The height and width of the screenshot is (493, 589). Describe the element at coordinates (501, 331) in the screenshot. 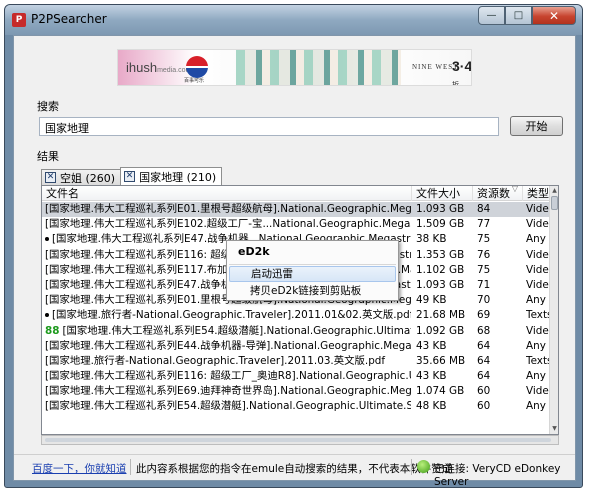

I see `cell-sources: 68` at that location.